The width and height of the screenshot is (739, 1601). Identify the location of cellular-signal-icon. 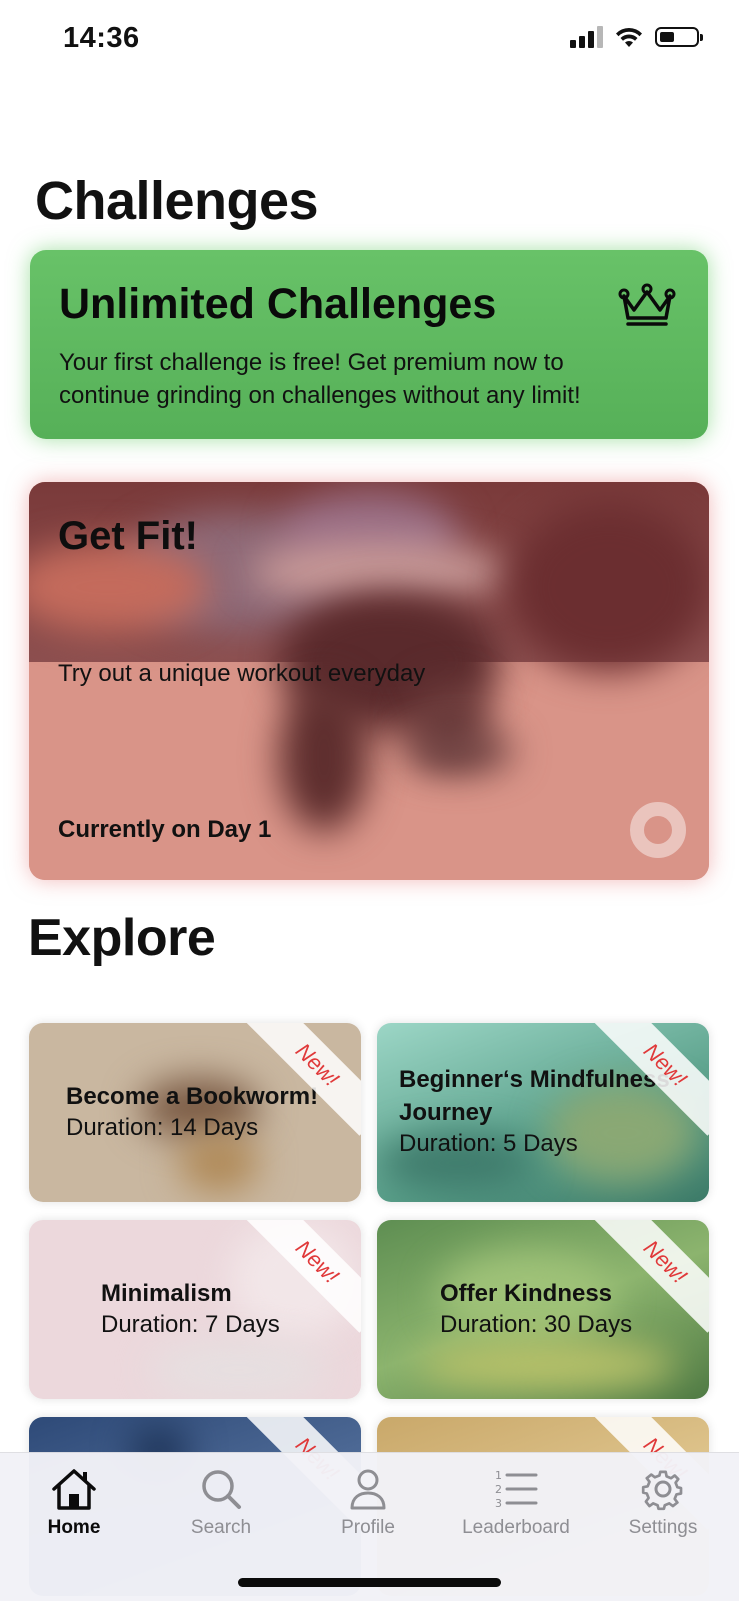
(586, 37).